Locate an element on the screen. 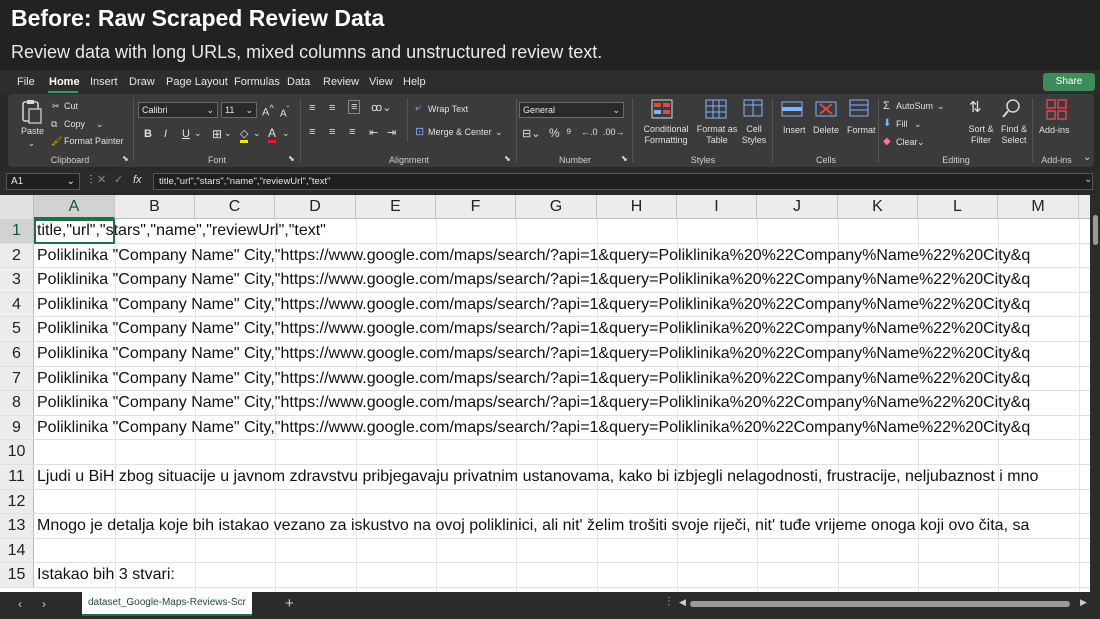 This screenshot has width=1100, height=619. column-header: E is located at coordinates (396, 207).